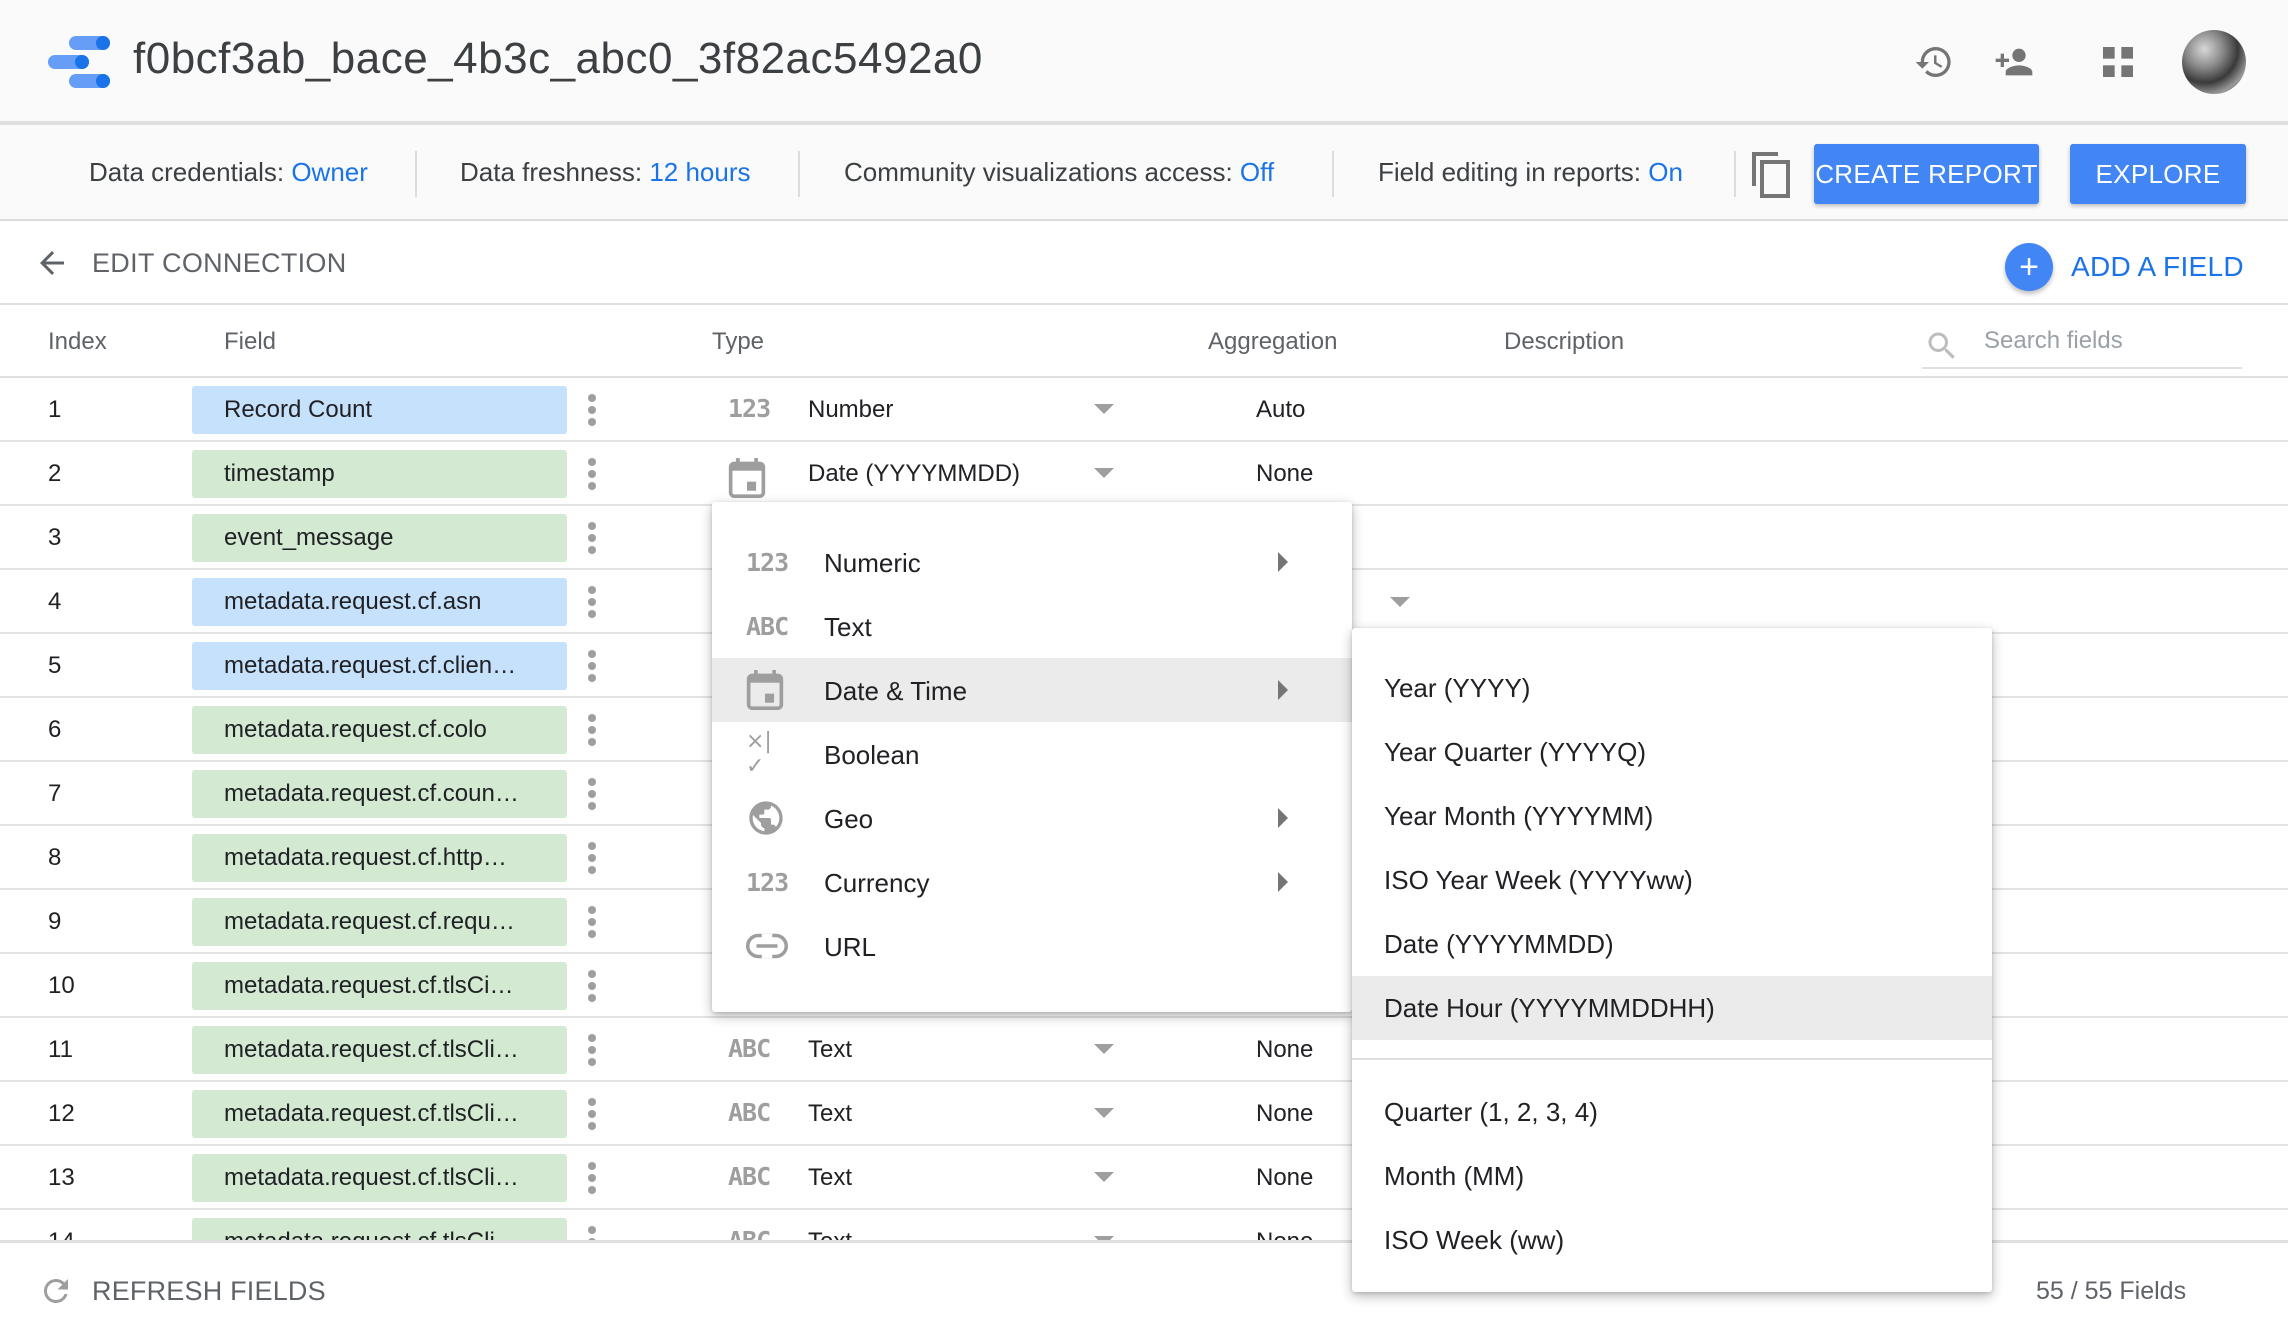  I want to click on search-fields-box, so click(2082, 342).